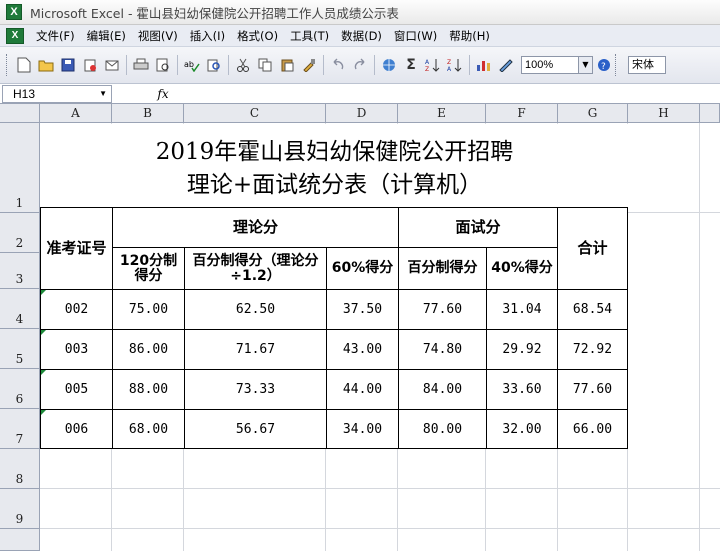 The height and width of the screenshot is (551, 720). What do you see at coordinates (522, 429) in the screenshot?
I see `table-cell: 32.00` at bounding box center [522, 429].